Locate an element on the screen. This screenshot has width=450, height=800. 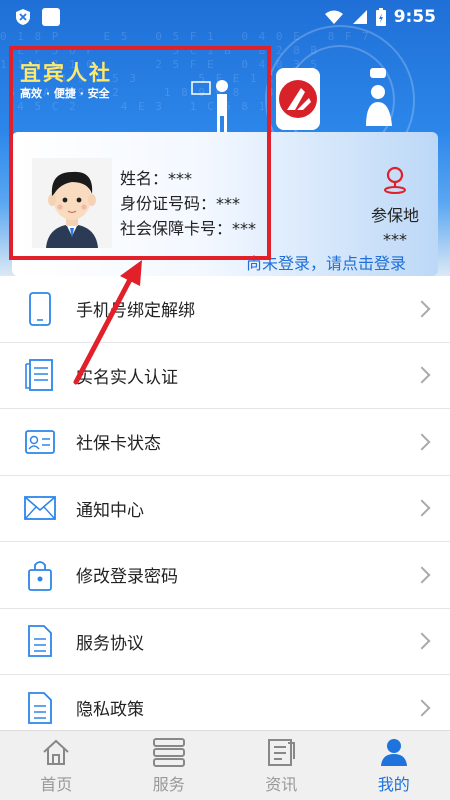
app-logo is located at coordinates (298, 99).